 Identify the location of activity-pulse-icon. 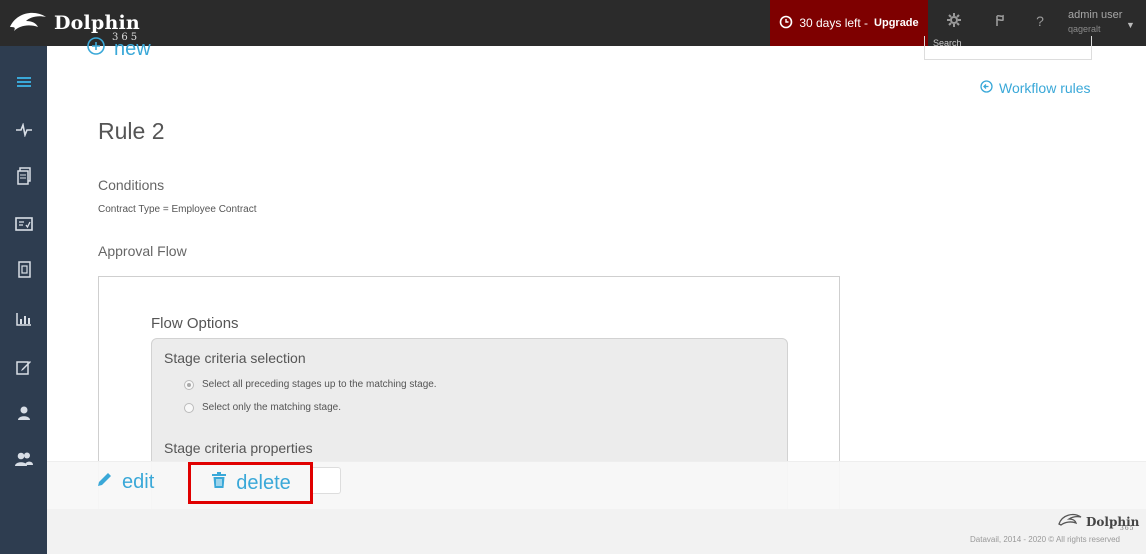
(23, 130).